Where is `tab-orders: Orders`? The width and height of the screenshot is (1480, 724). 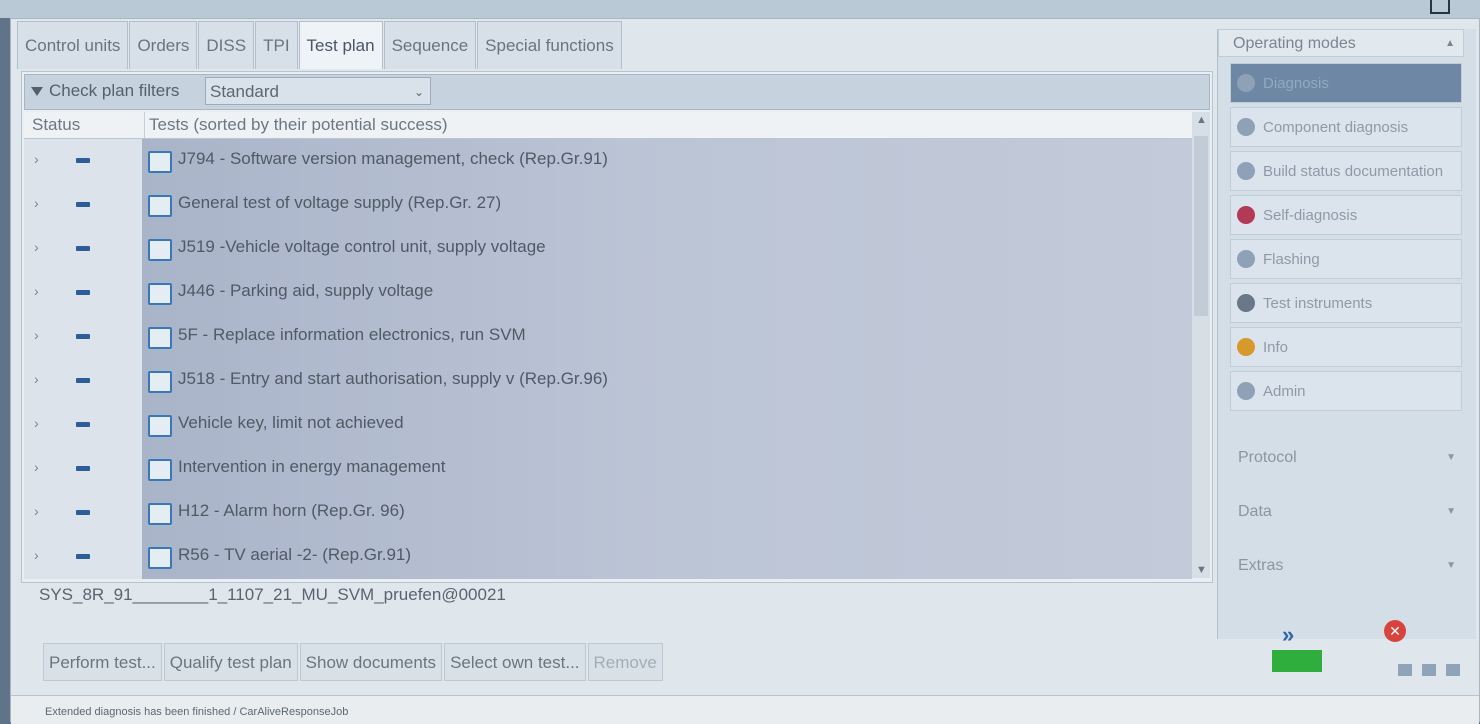 tab-orders: Orders is located at coordinates (163, 45).